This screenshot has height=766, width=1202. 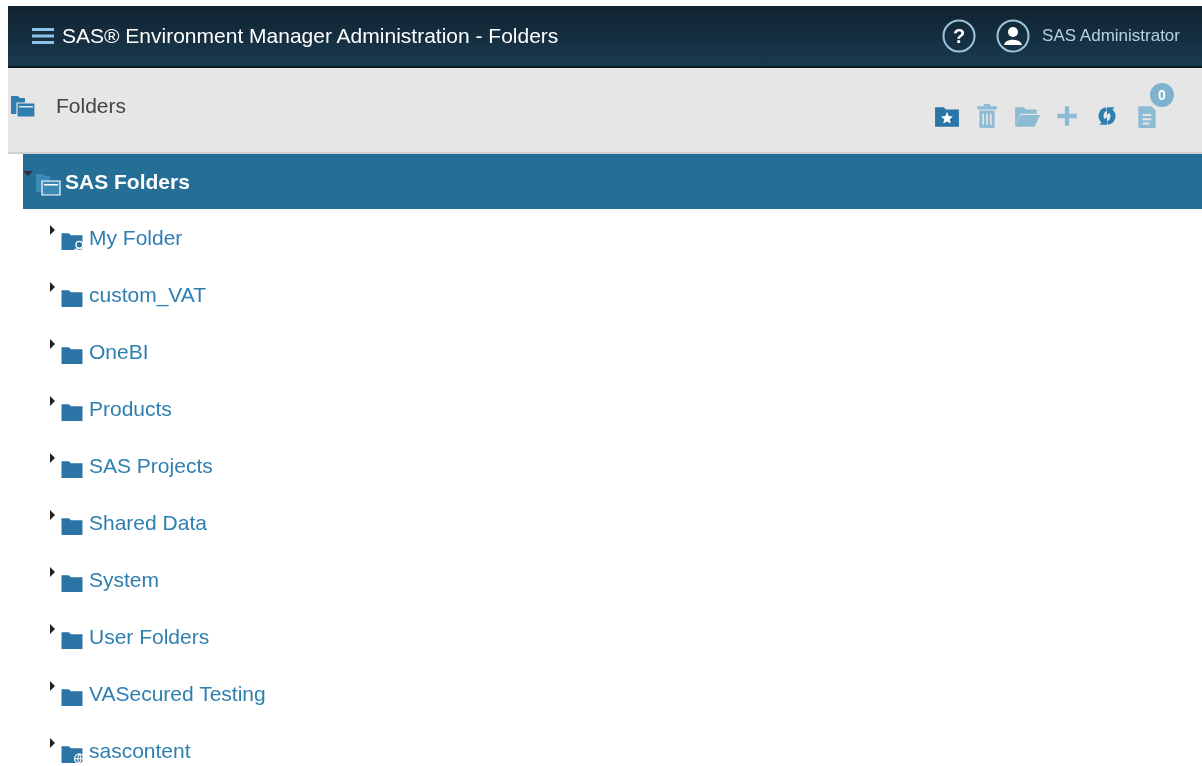 What do you see at coordinates (624, 579) in the screenshot?
I see `tree-item: System` at bounding box center [624, 579].